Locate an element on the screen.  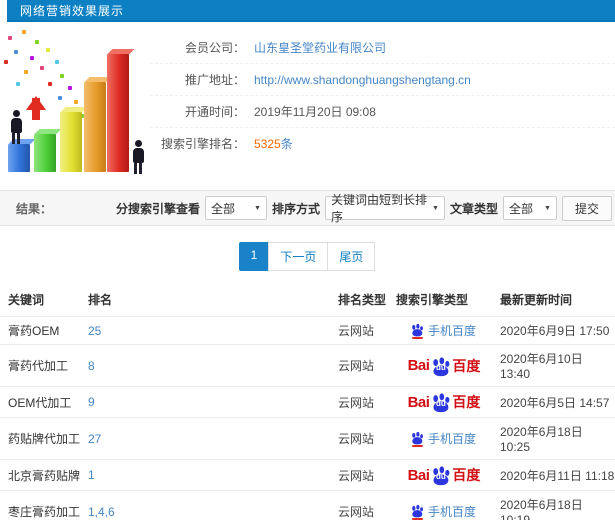
table-row: OEM代加工 9 云网站 Bai du 百度 2020年6月5日 14:57 is located at coordinates (307, 402).